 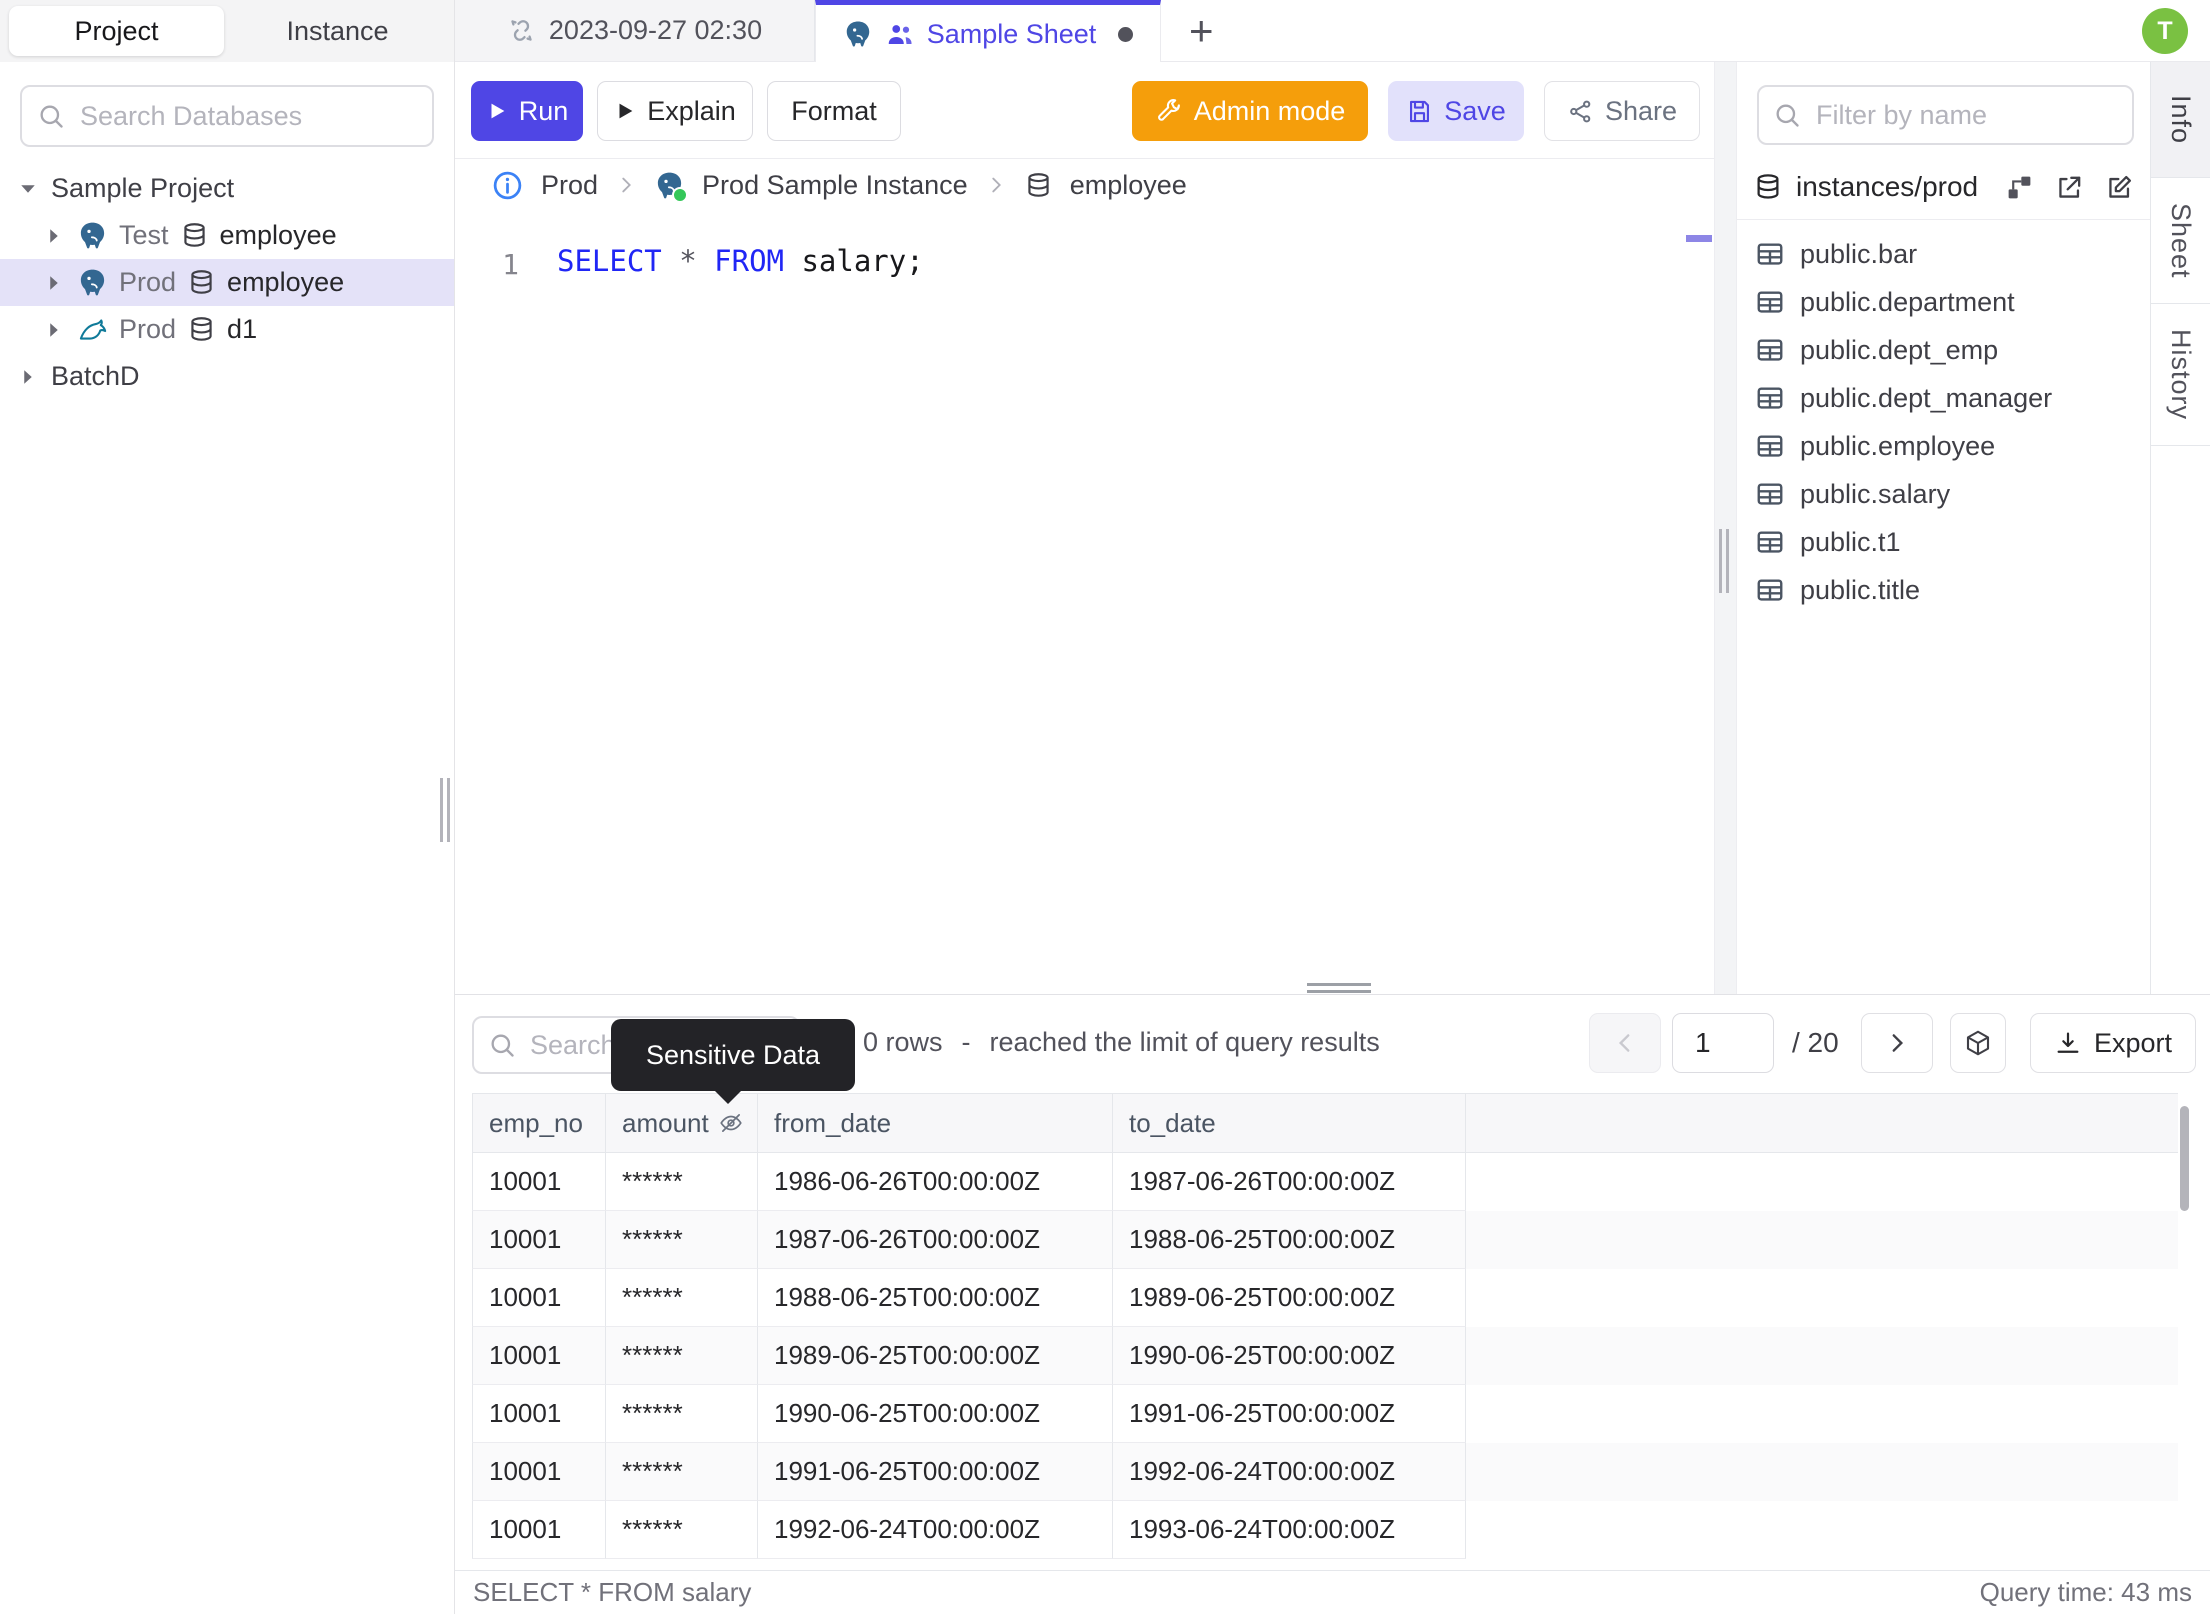 I want to click on cell-from-date: 1987-06-26T00:00:00Z, so click(x=935, y=1240).